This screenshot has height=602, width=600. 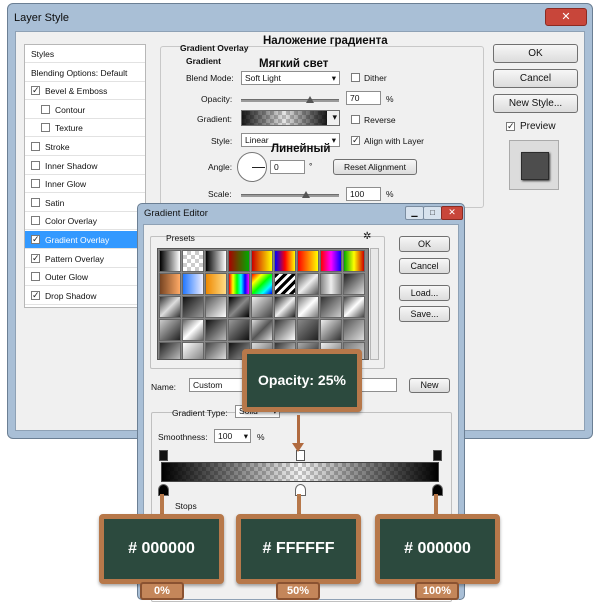 What do you see at coordinates (300, 472) in the screenshot?
I see `gradient-bar` at bounding box center [300, 472].